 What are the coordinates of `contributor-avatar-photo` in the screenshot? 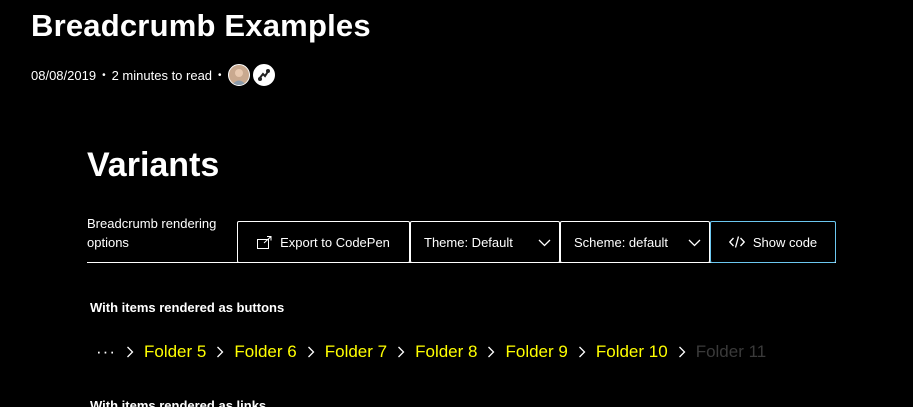 It's located at (238, 75).